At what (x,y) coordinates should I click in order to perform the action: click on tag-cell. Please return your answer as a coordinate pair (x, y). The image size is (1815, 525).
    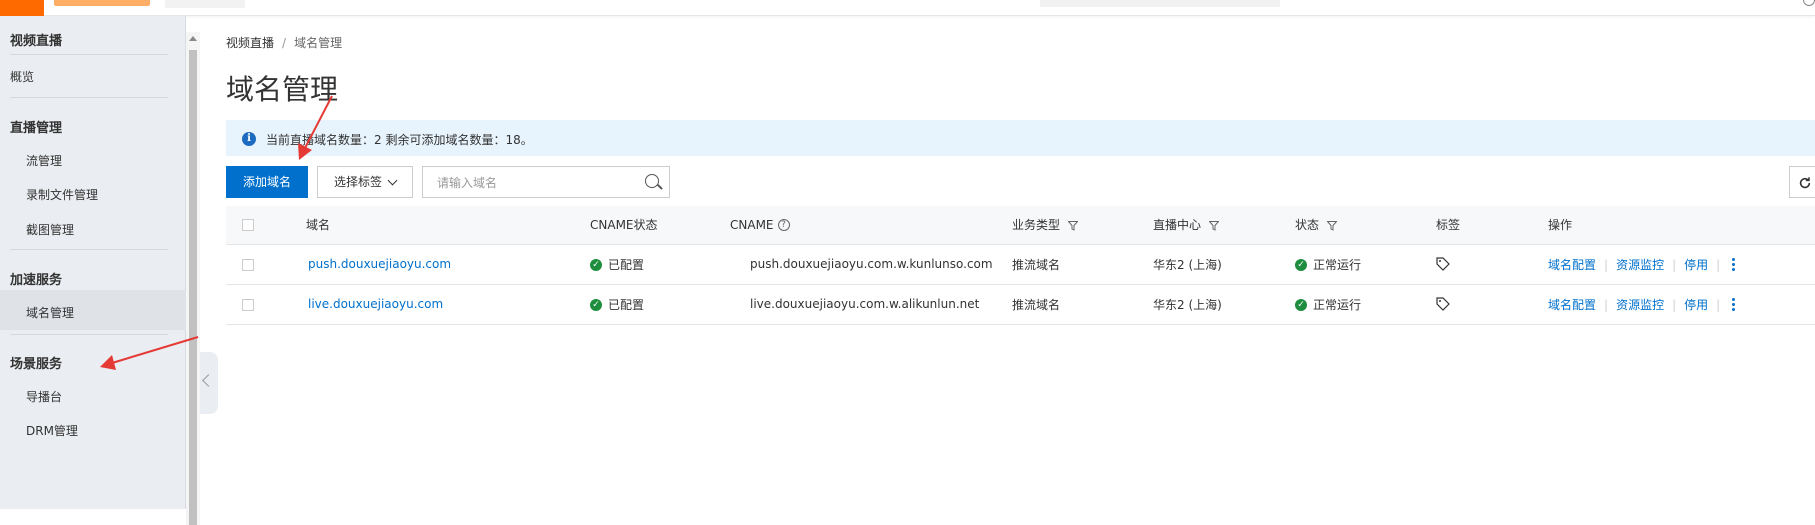
    Looking at the image, I should click on (1492, 264).